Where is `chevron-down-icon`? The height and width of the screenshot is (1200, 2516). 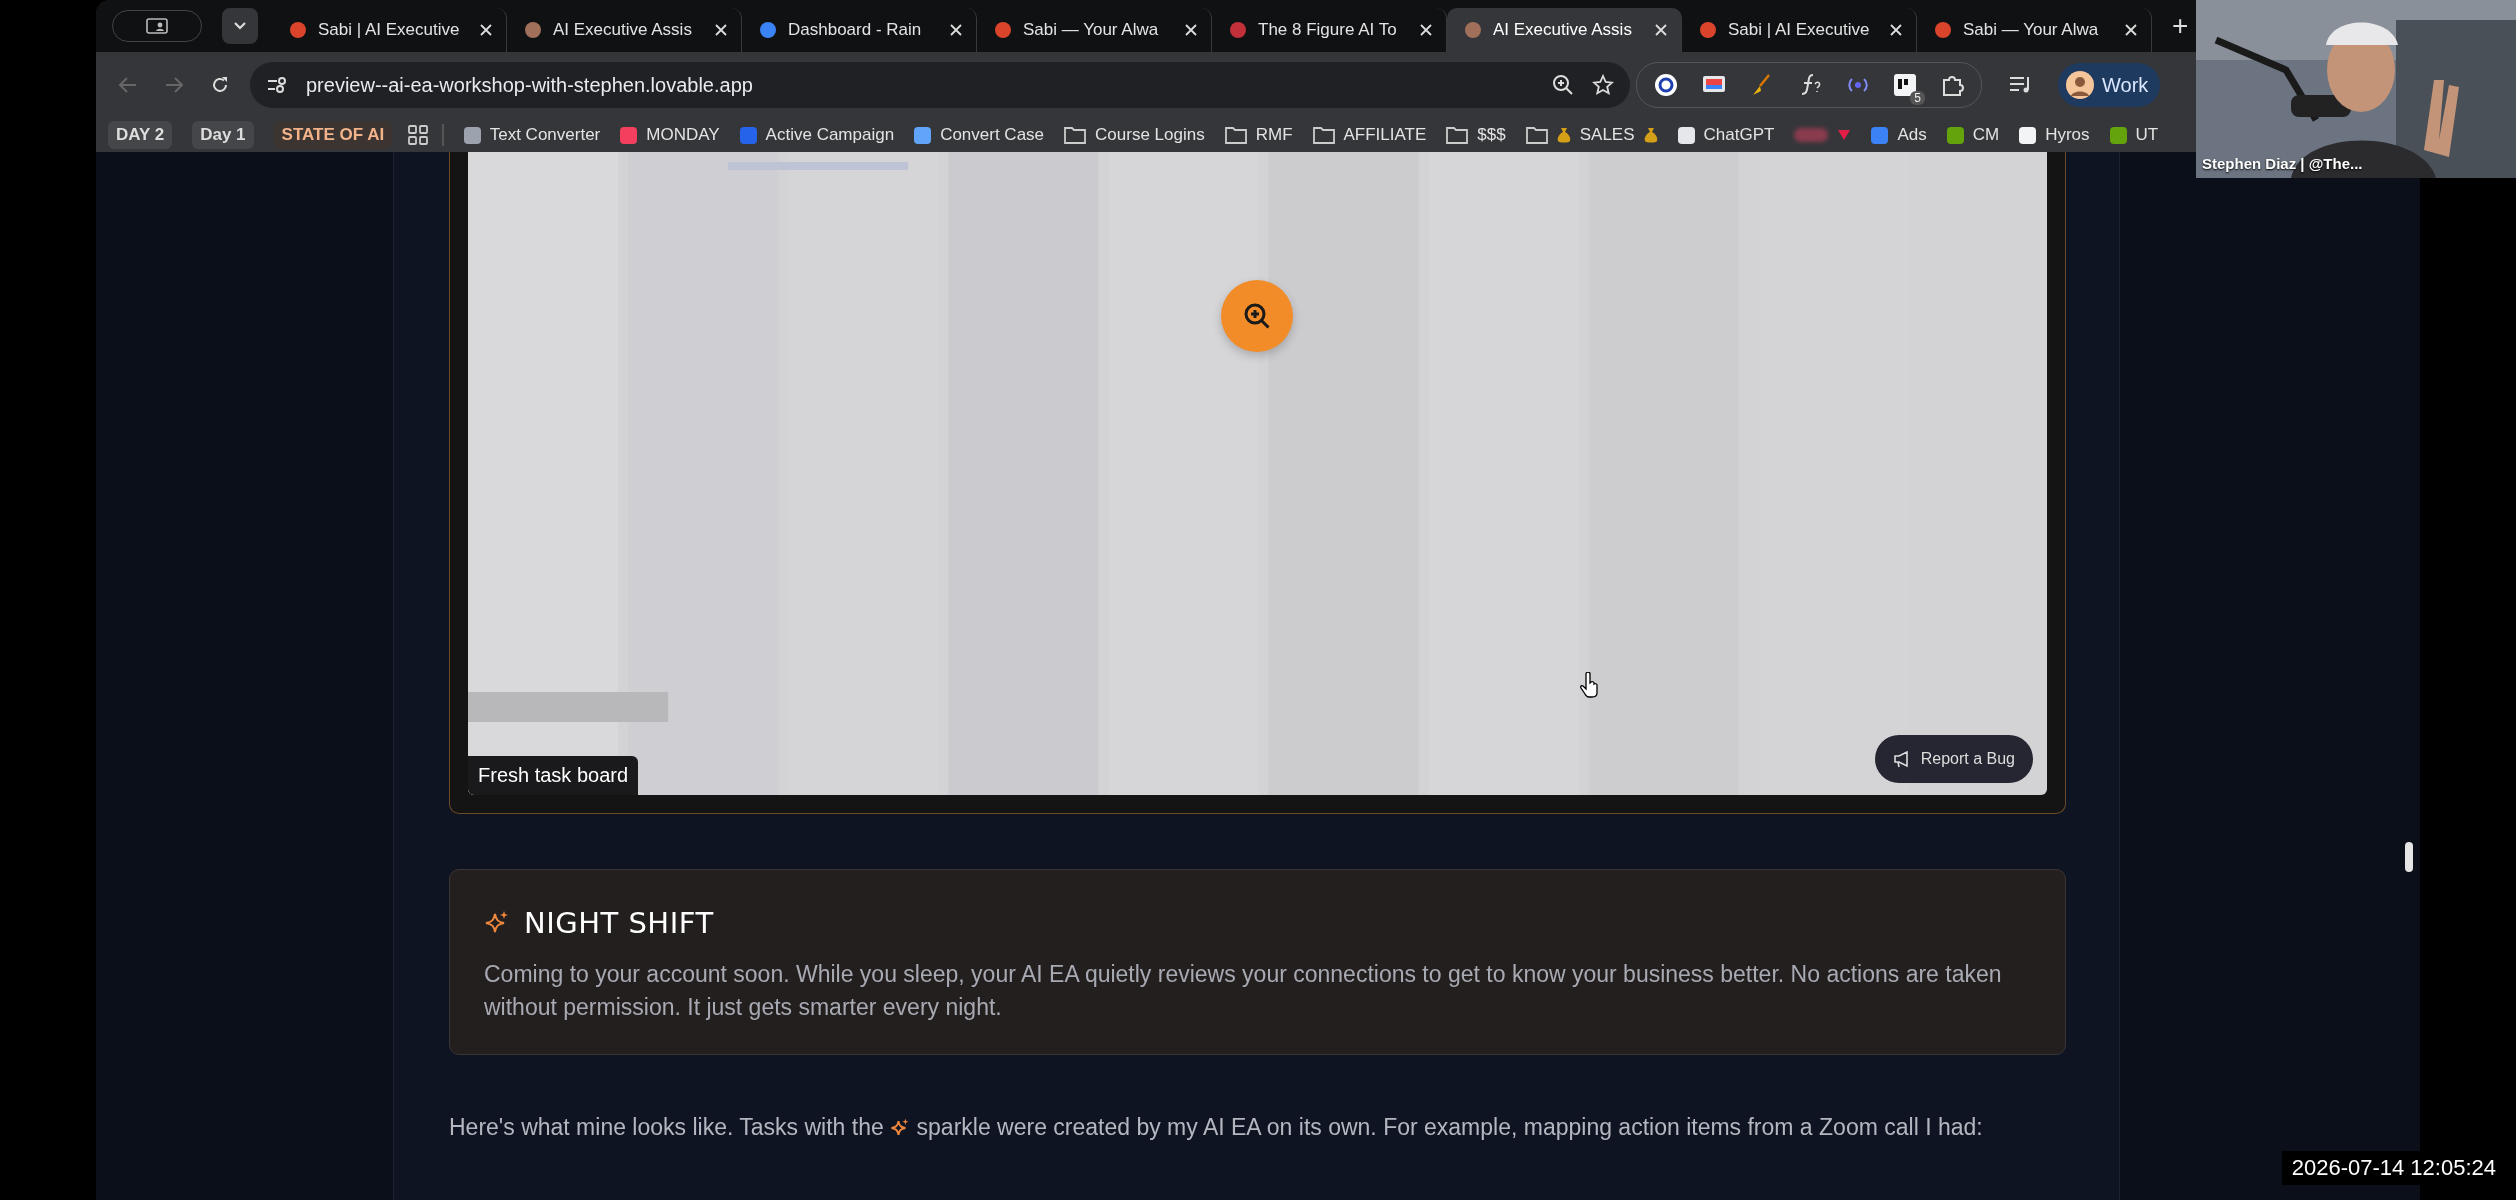
chevron-down-icon is located at coordinates (240, 26).